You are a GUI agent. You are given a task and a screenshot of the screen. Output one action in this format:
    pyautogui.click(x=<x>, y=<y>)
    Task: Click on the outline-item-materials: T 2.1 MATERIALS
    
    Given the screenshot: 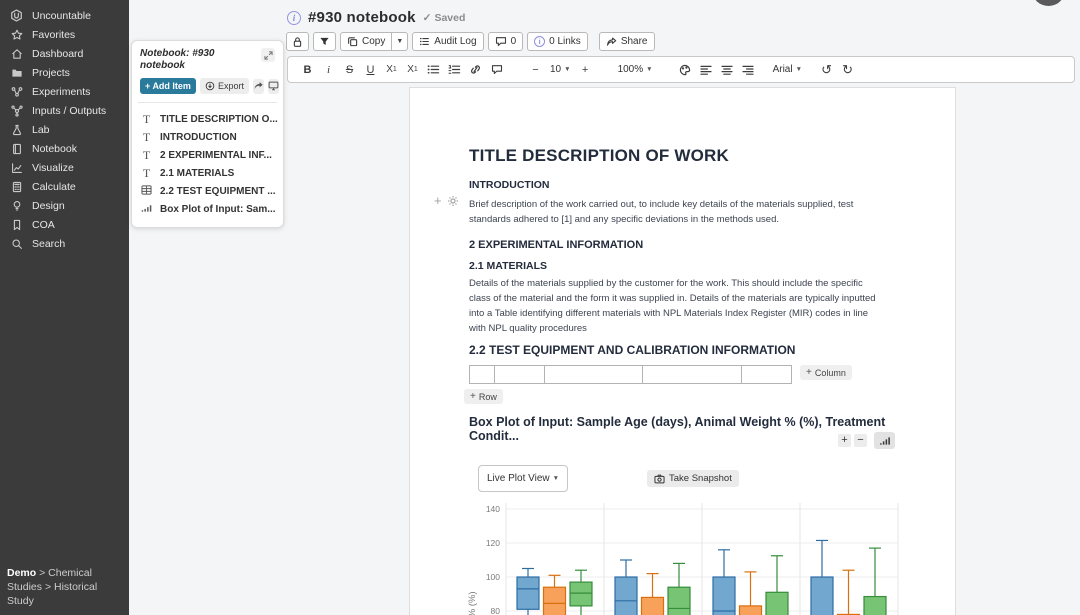 What is the action you would take?
    pyautogui.click(x=207, y=173)
    